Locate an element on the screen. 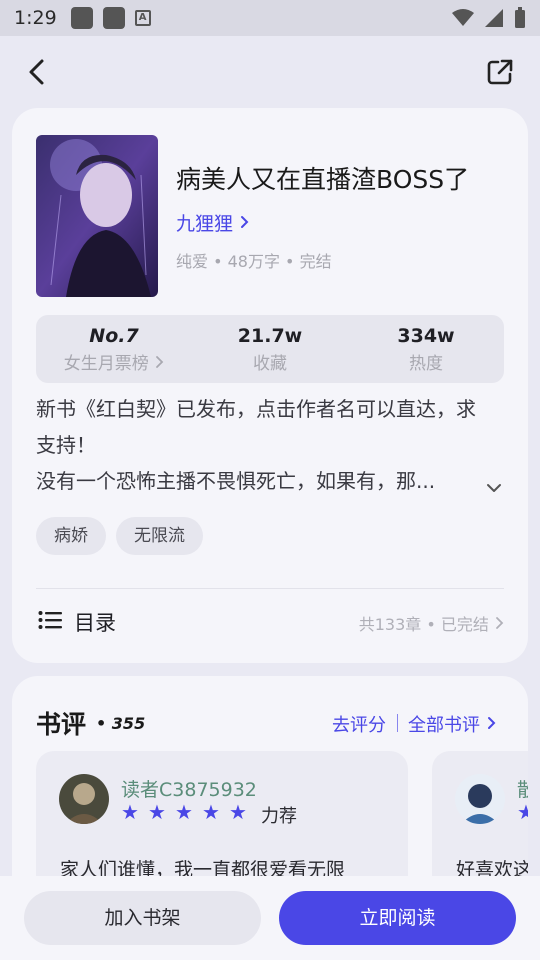  all-reviews-link: 全部书评 is located at coordinates (453, 724).